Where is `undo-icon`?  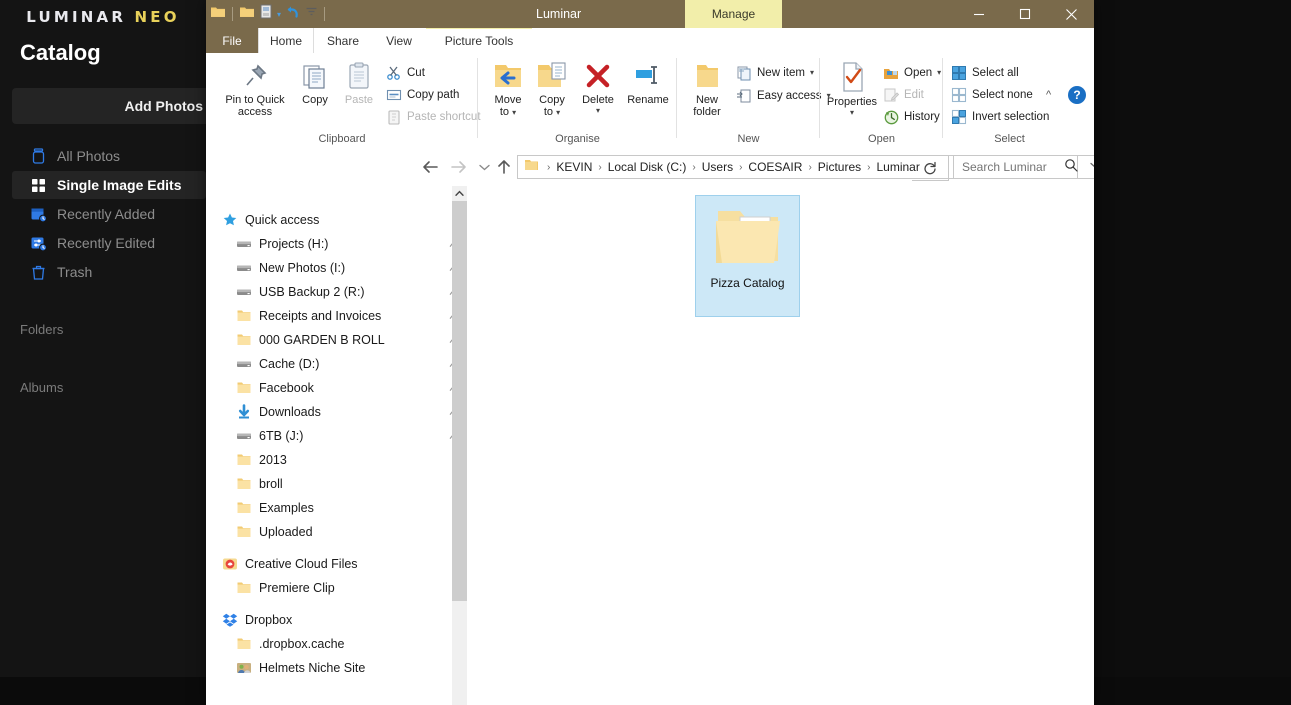
undo-icon is located at coordinates (293, 14).